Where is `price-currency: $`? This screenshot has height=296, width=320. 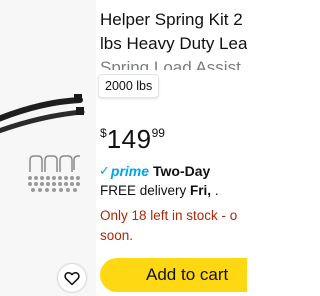
price-currency: $ is located at coordinates (103, 133).